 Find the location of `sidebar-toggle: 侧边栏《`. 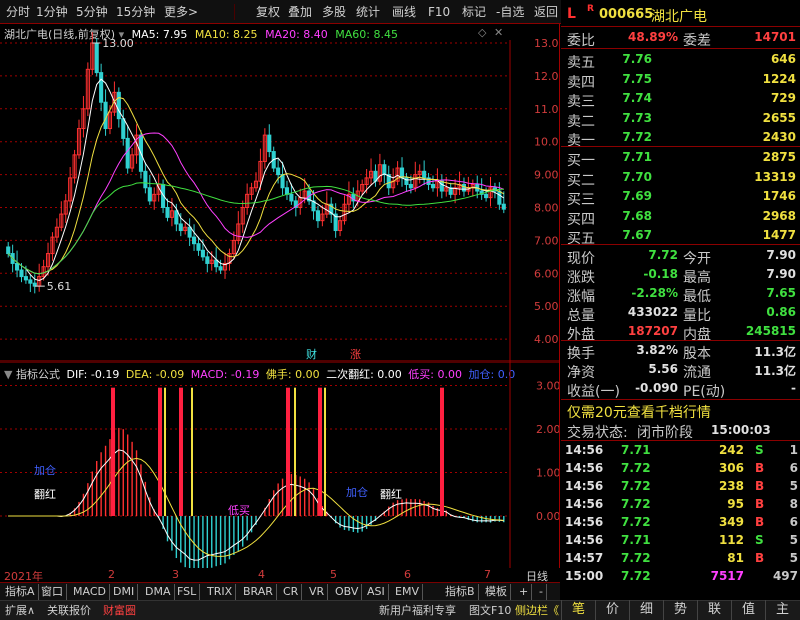

sidebar-toggle: 侧边栏《 is located at coordinates (537, 611).